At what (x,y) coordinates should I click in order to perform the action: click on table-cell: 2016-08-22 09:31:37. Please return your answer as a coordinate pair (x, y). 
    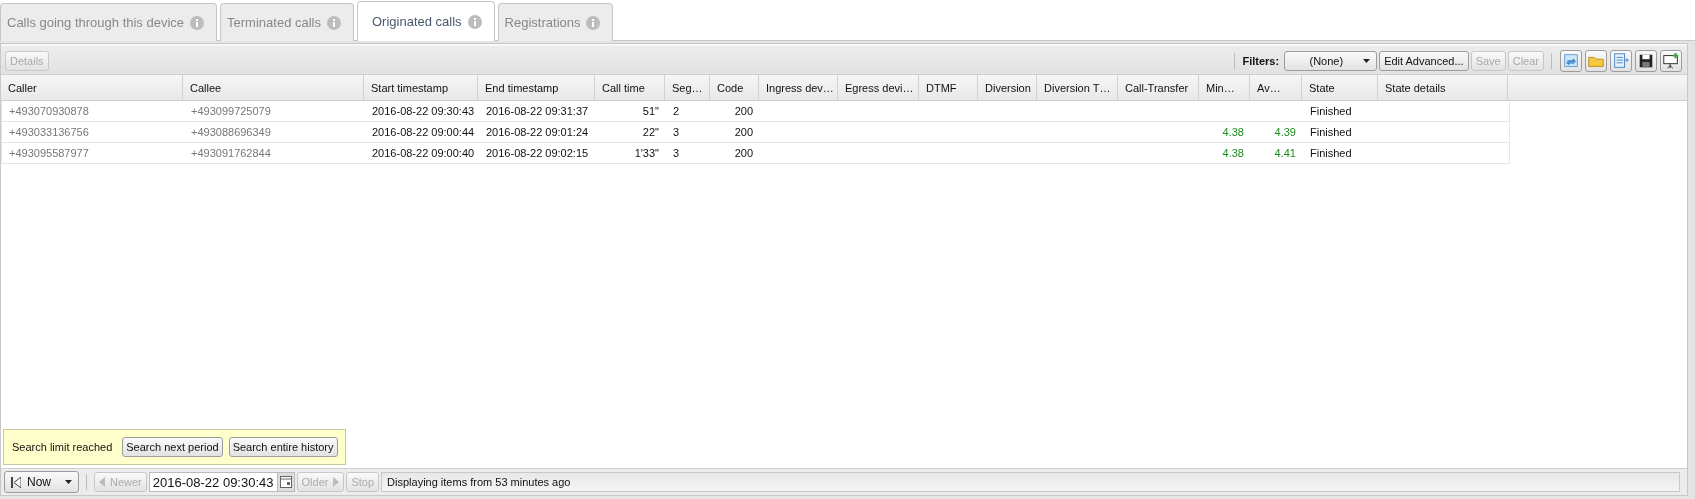
    Looking at the image, I should click on (537, 111).